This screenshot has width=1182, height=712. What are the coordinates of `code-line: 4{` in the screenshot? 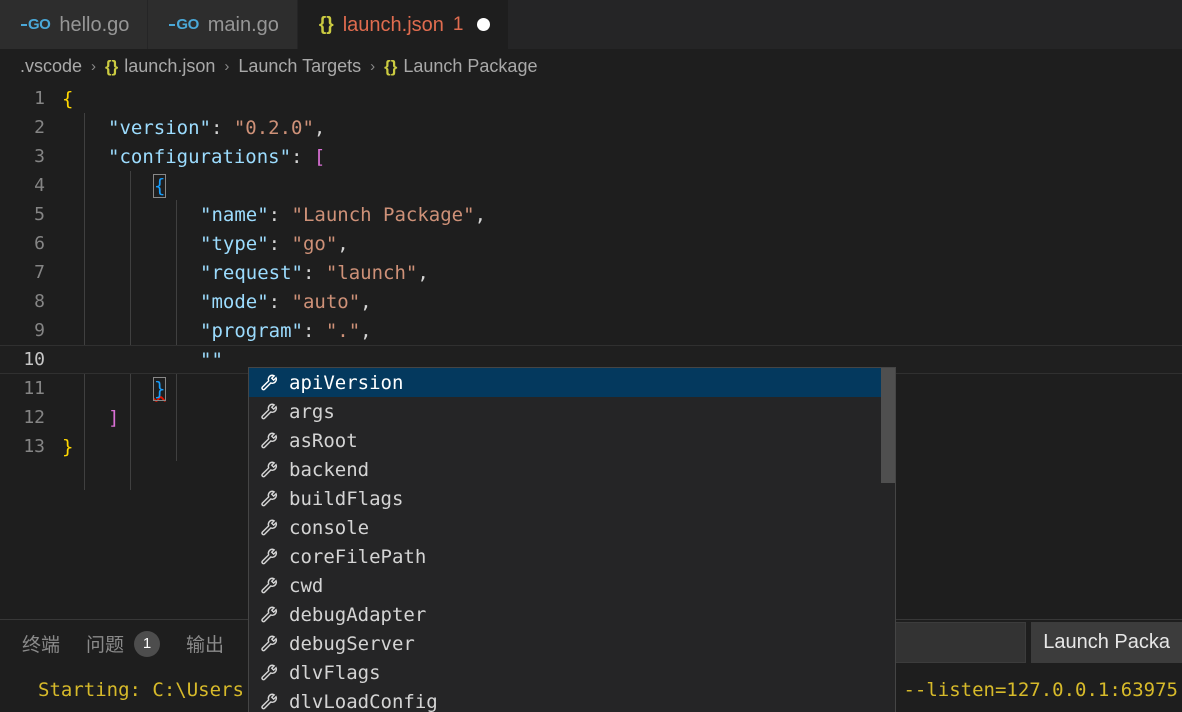 It's located at (591, 185).